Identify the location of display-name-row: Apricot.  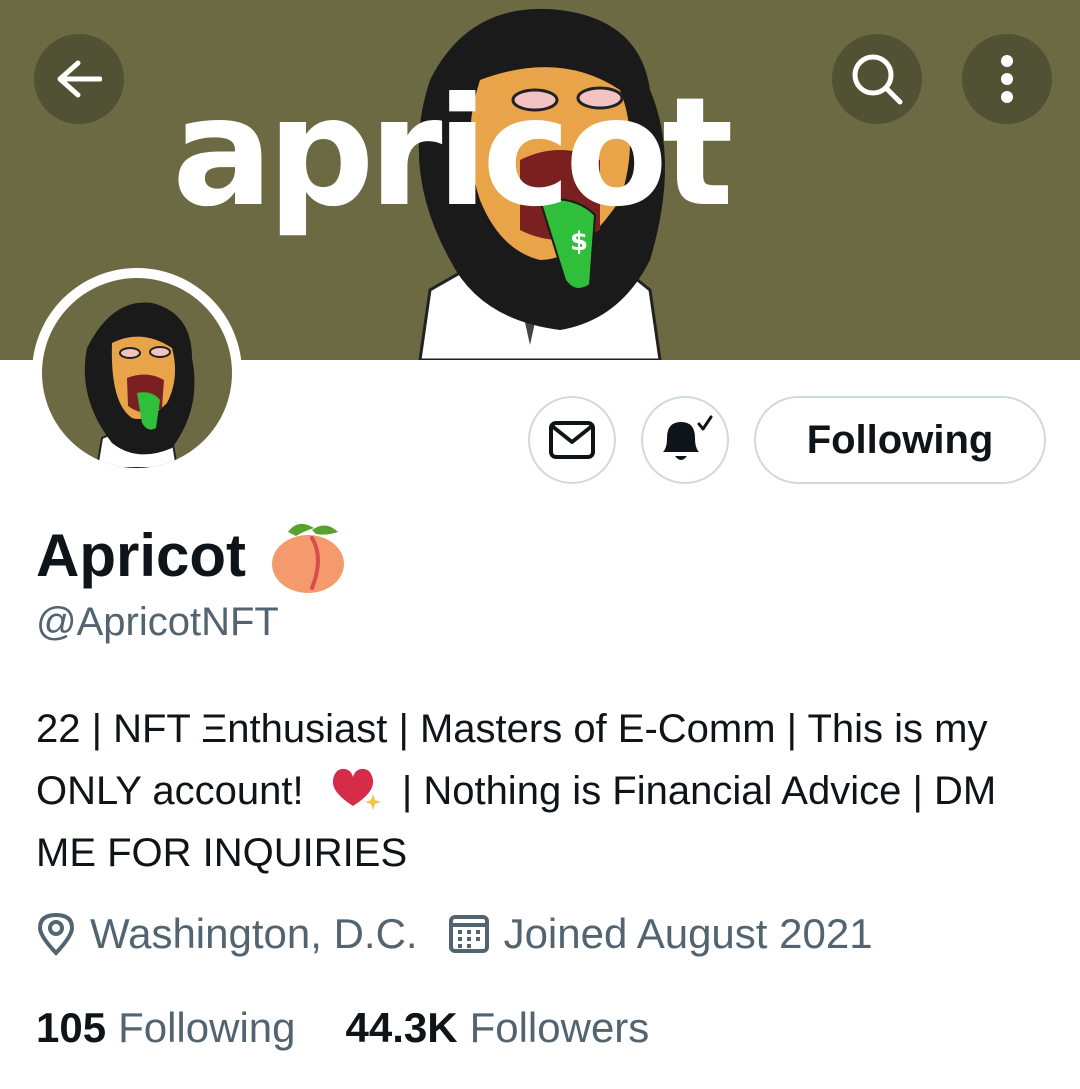
(192, 556).